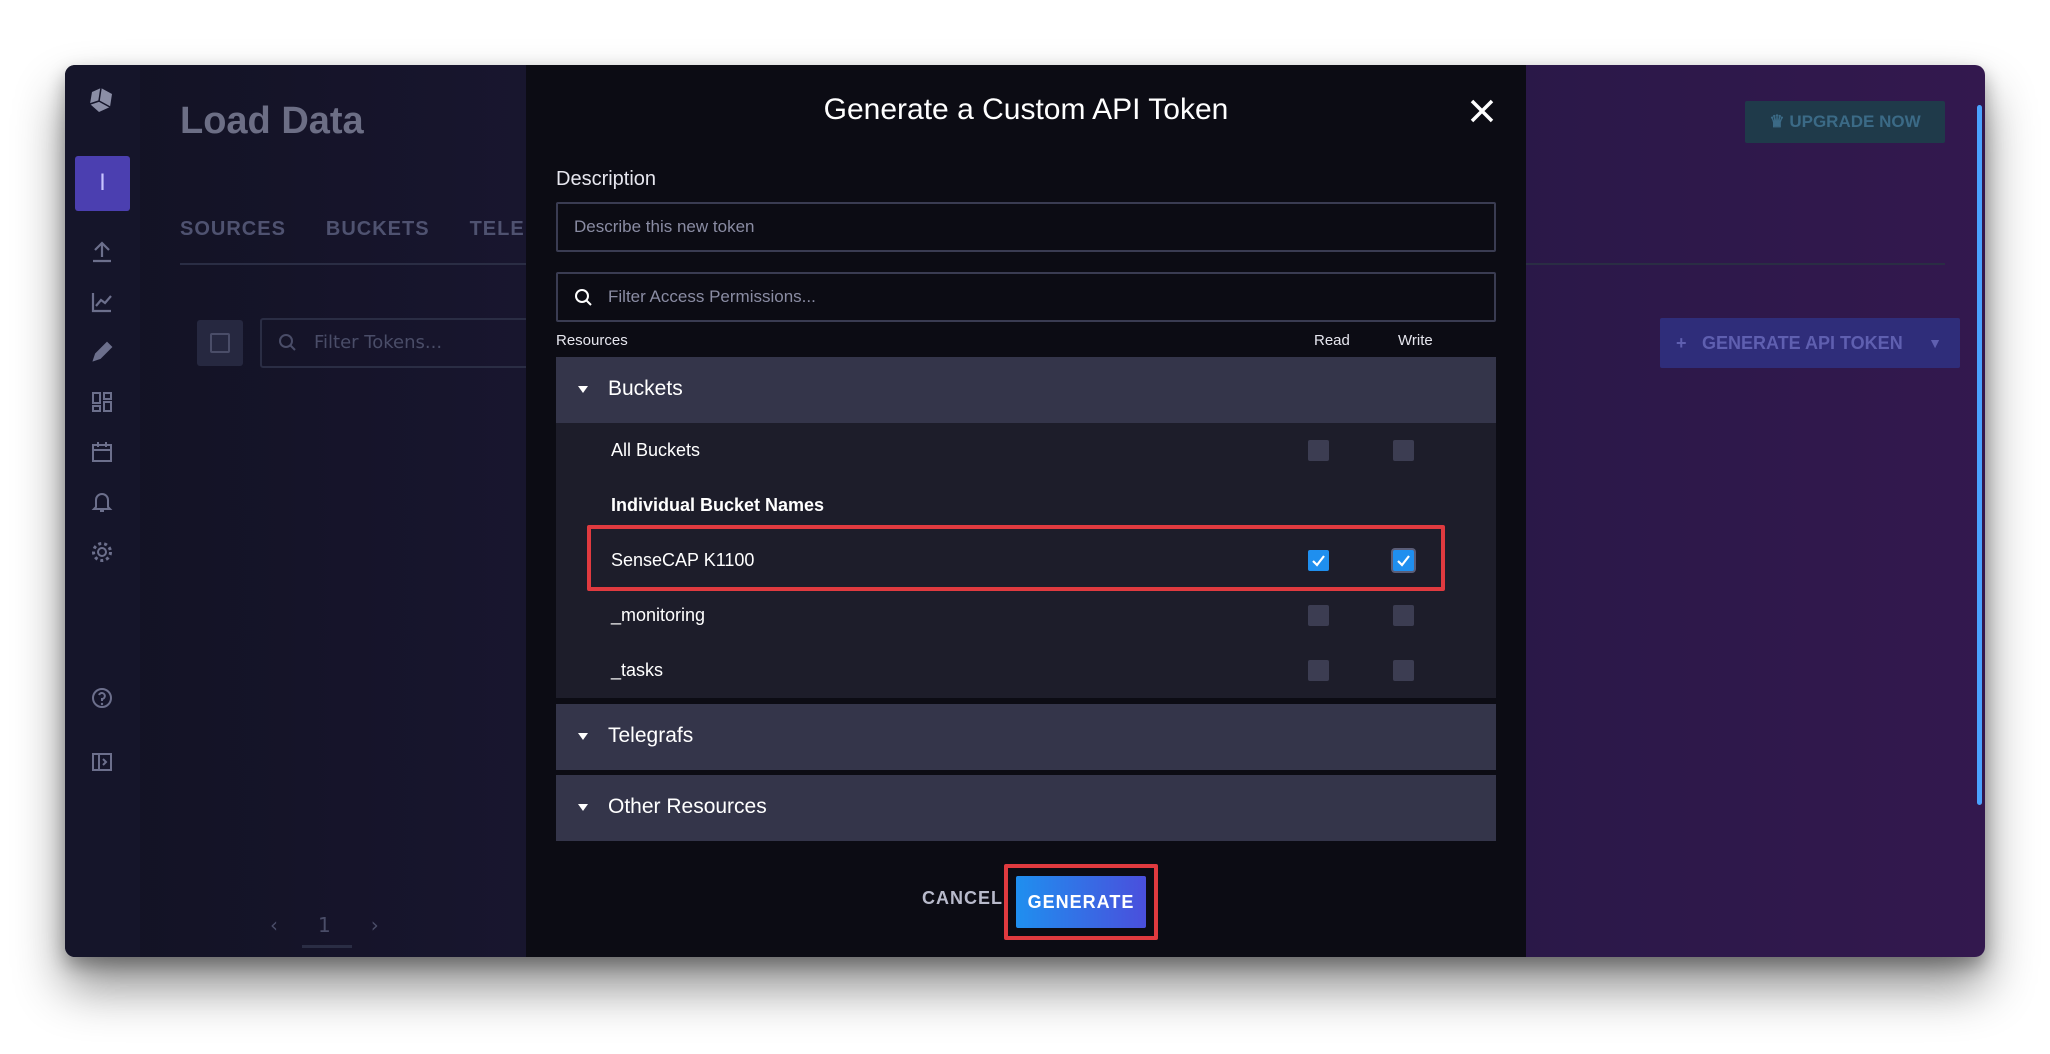 The image size is (2050, 1054). I want to click on graph-icon, so click(102, 302).